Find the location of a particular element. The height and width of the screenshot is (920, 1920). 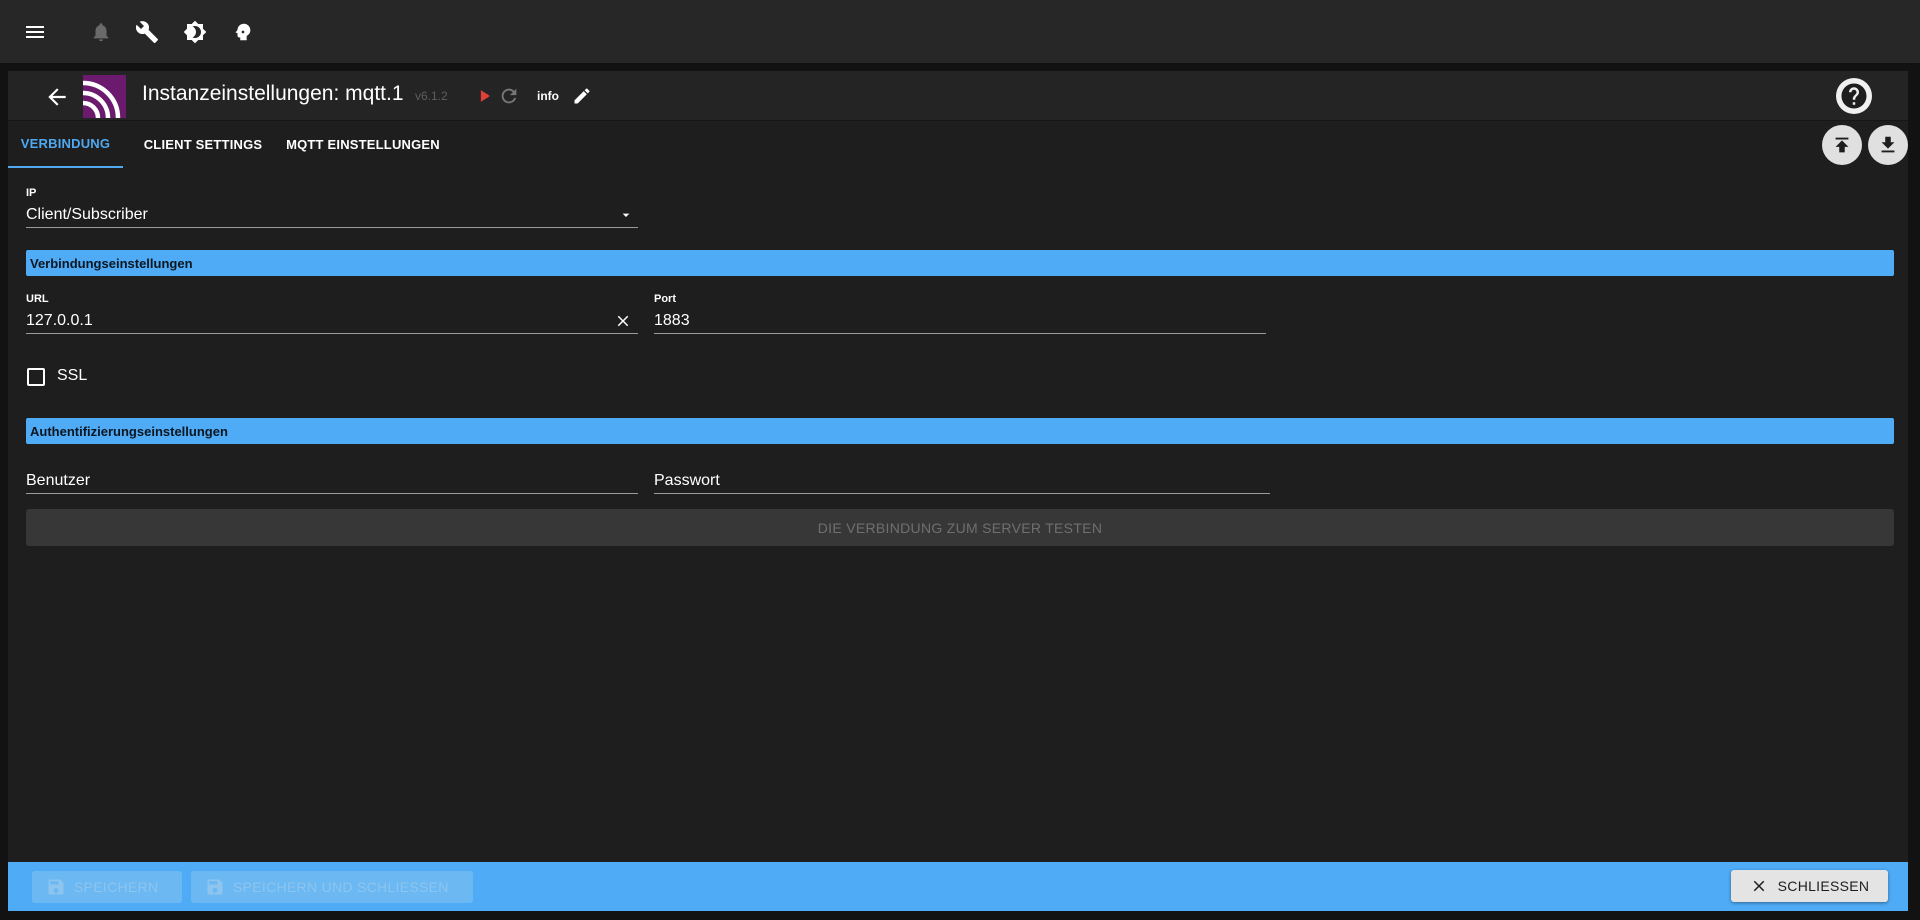

back-arrow-icon is located at coordinates (57, 97).